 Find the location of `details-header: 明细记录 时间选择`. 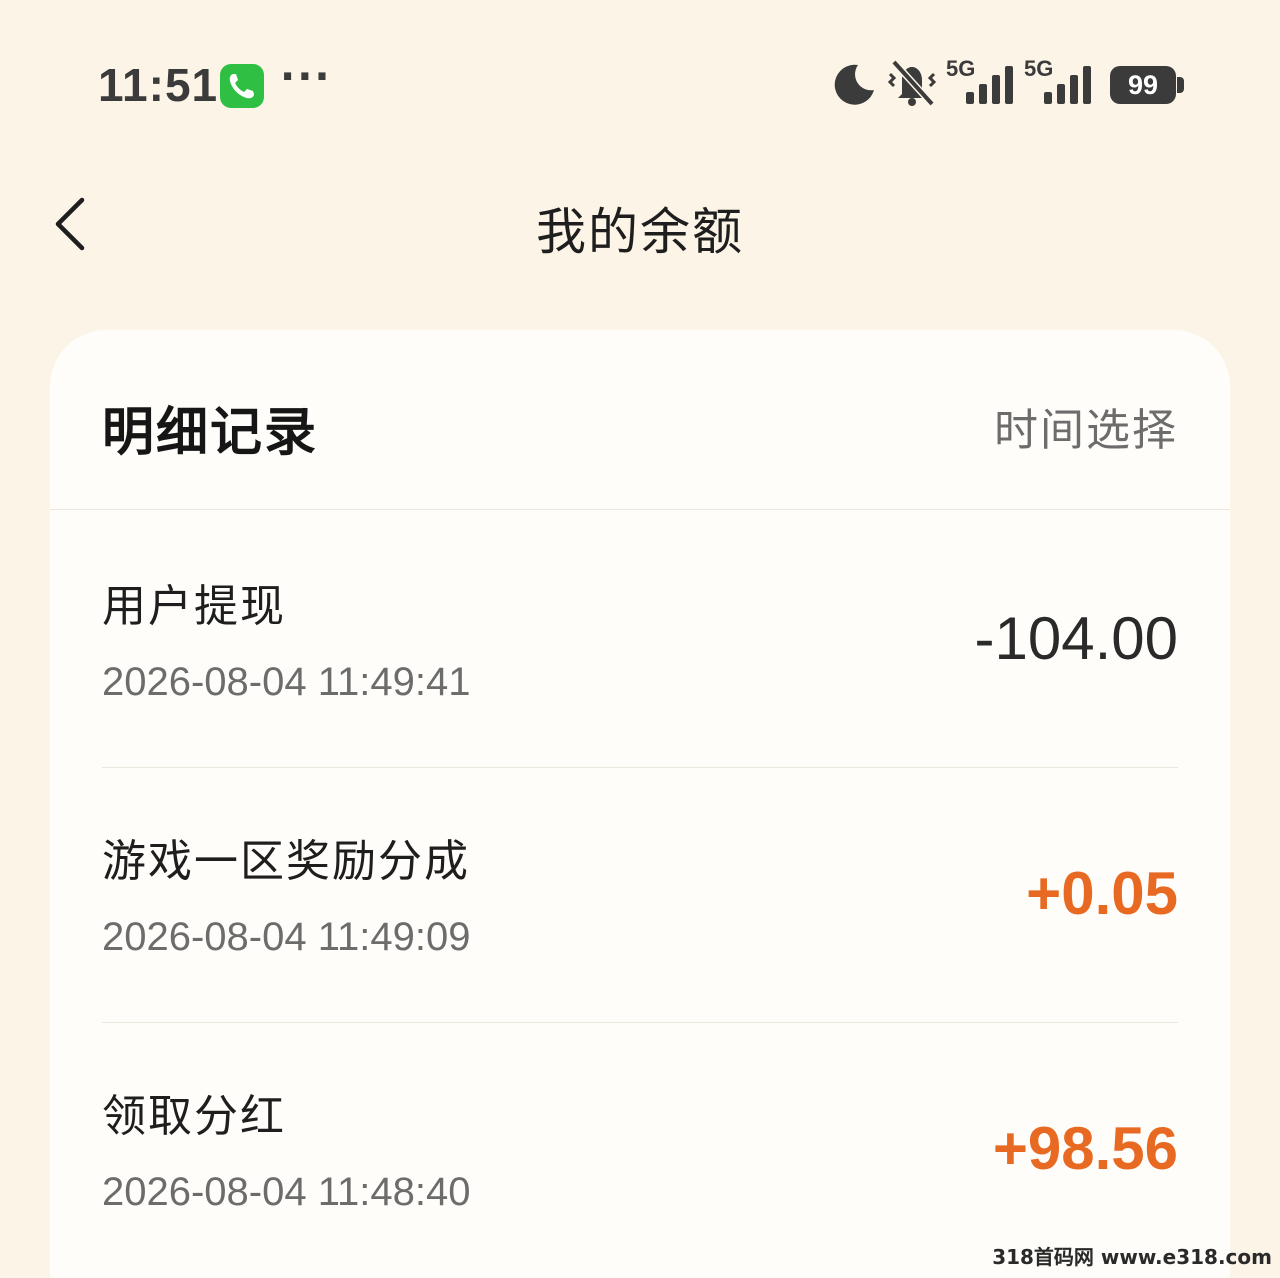

details-header: 明细记录 时间选择 is located at coordinates (640, 420).